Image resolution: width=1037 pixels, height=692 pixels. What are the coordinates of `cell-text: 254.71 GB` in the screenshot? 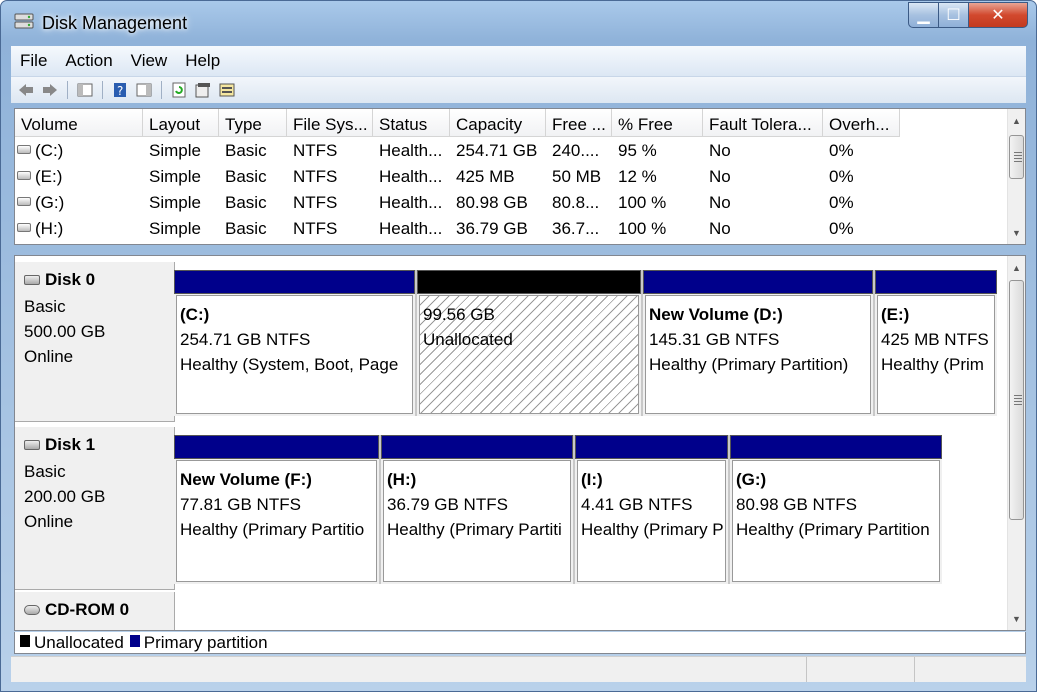 It's located at (497, 150).